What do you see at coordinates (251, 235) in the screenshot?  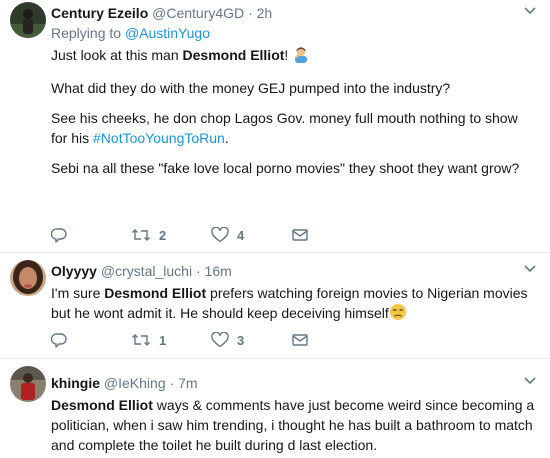 I see `like-button: 4` at bounding box center [251, 235].